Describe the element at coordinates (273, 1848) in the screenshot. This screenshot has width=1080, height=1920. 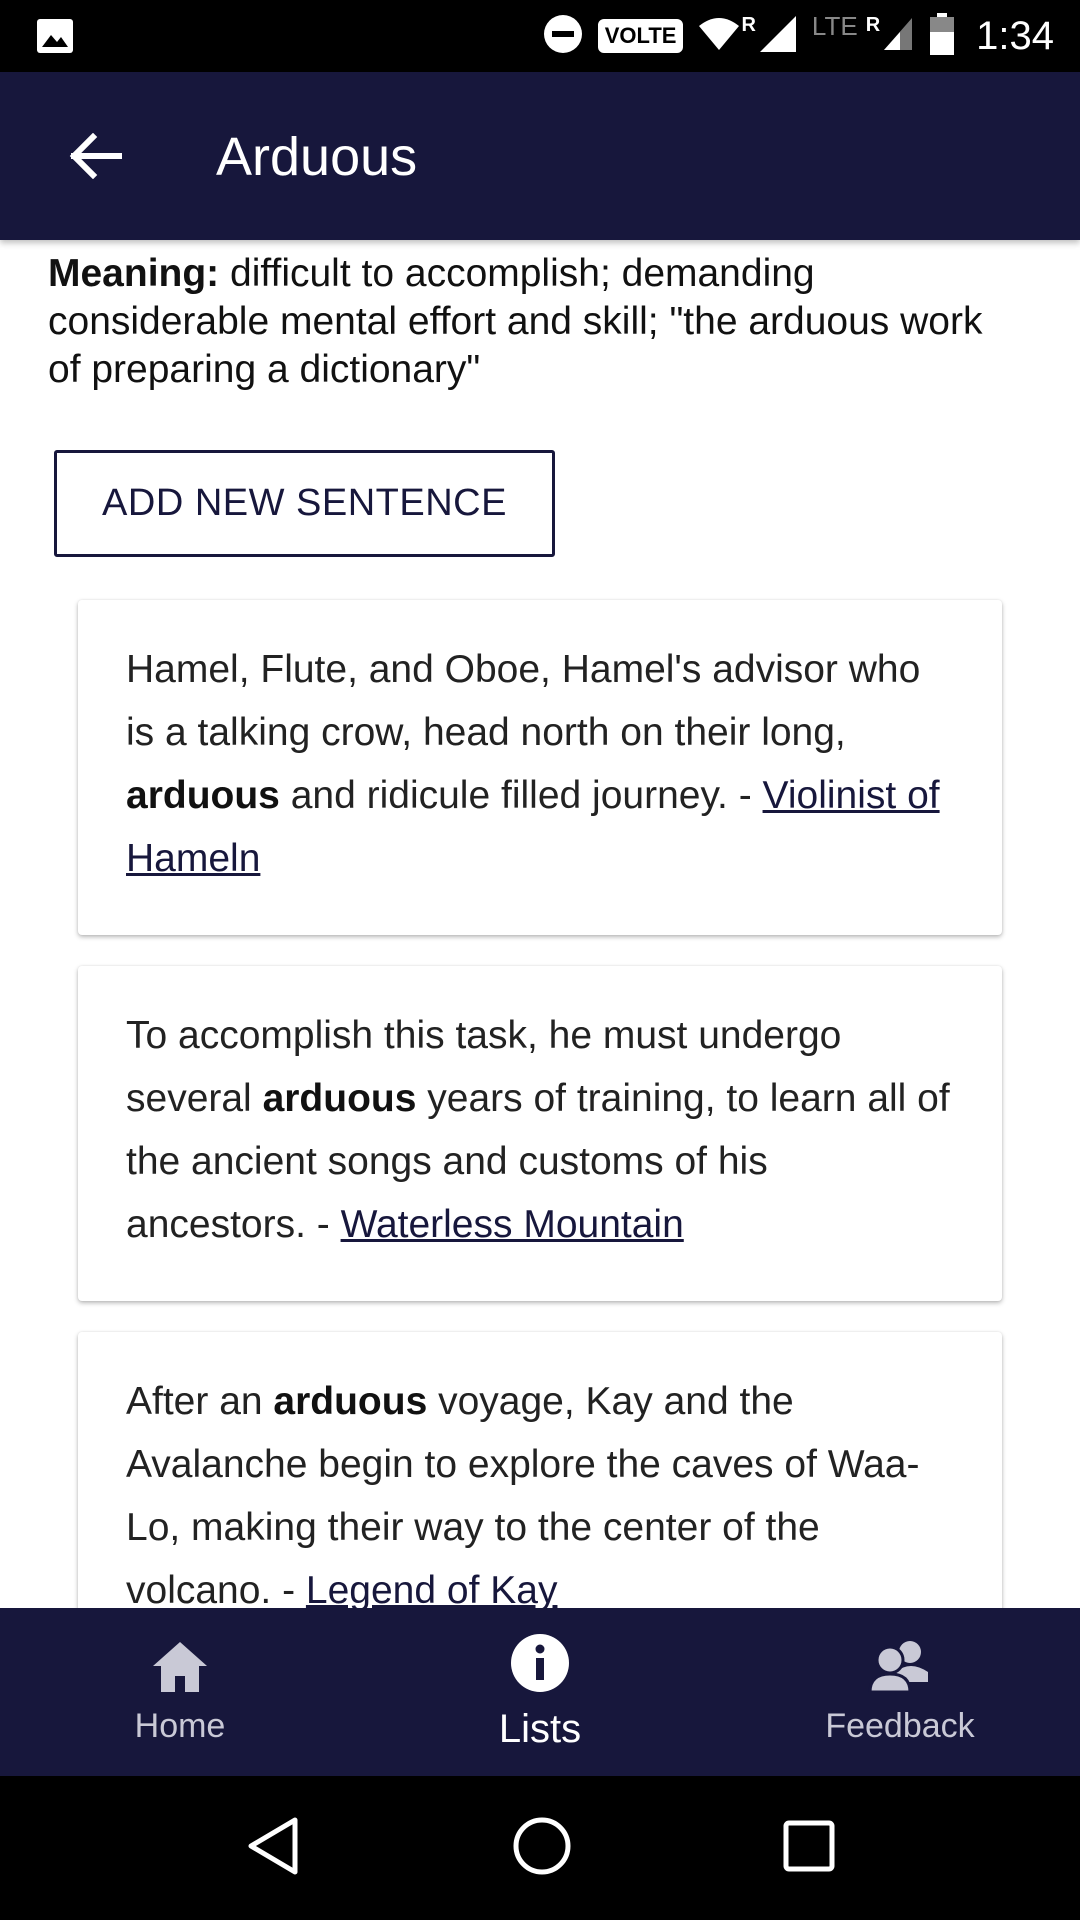
I see `system-back-icon` at that location.